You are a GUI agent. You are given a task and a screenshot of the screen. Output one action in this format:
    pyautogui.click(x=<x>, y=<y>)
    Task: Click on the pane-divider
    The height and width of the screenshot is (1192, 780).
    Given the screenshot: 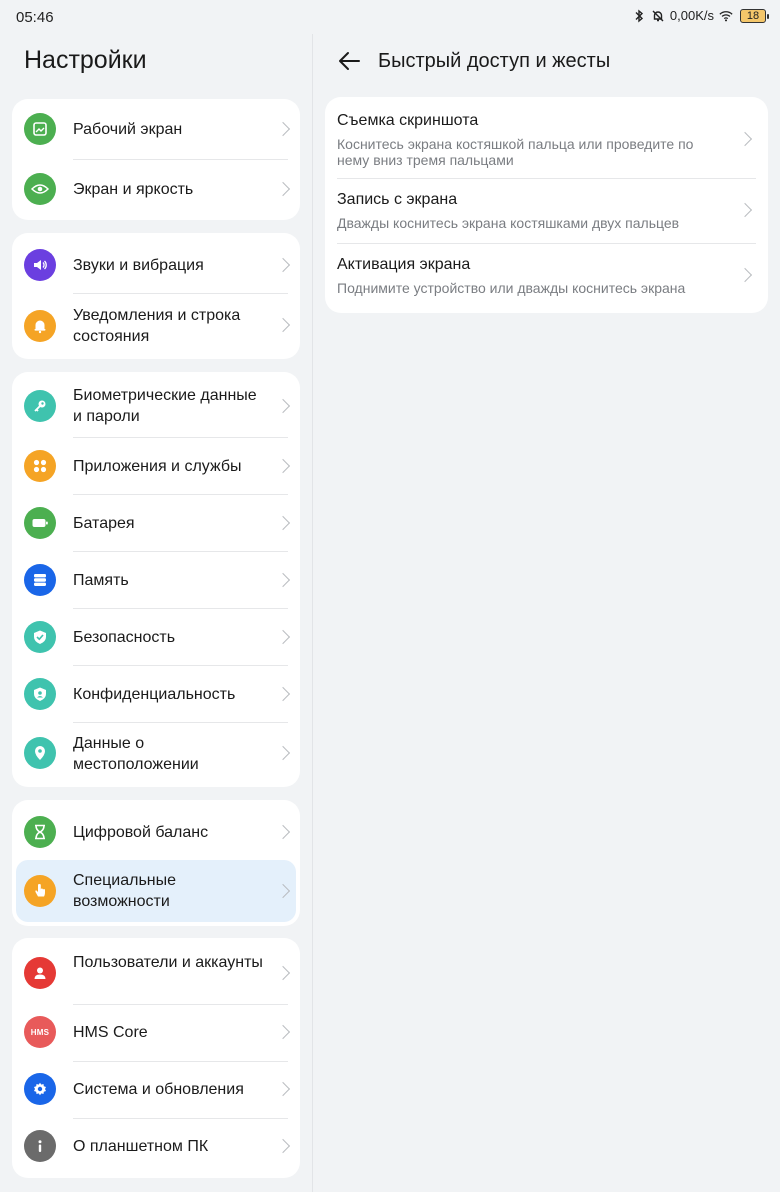 What is the action you would take?
    pyautogui.click(x=312, y=613)
    